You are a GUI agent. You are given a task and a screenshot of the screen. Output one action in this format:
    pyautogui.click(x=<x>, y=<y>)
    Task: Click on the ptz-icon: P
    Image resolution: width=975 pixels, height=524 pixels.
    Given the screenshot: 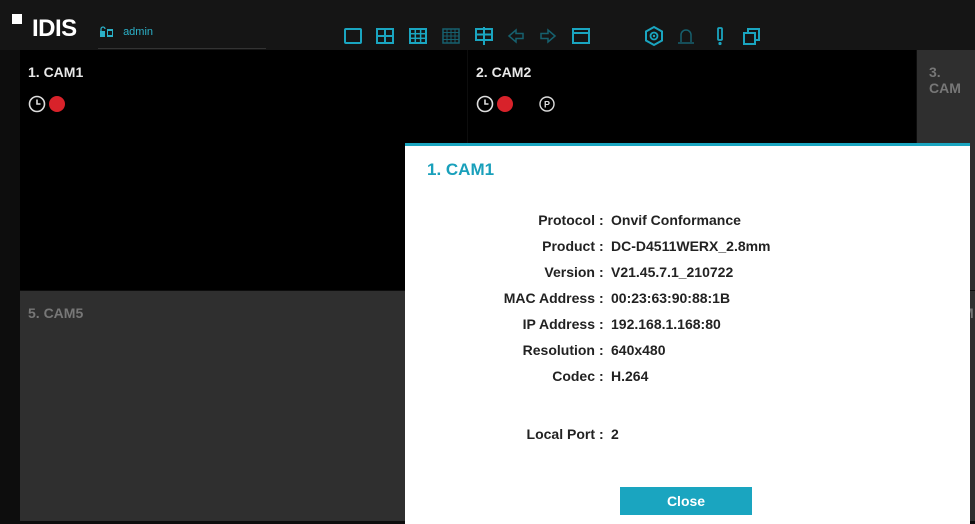 What is the action you would take?
    pyautogui.click(x=547, y=104)
    